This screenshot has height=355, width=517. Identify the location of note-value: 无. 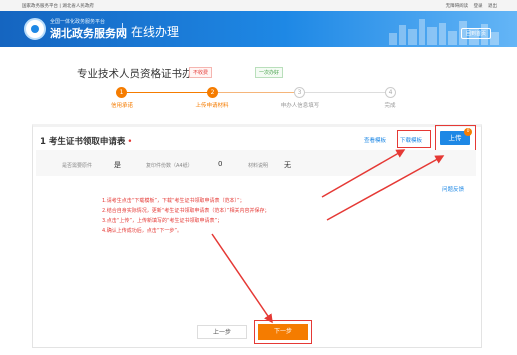
(287, 165).